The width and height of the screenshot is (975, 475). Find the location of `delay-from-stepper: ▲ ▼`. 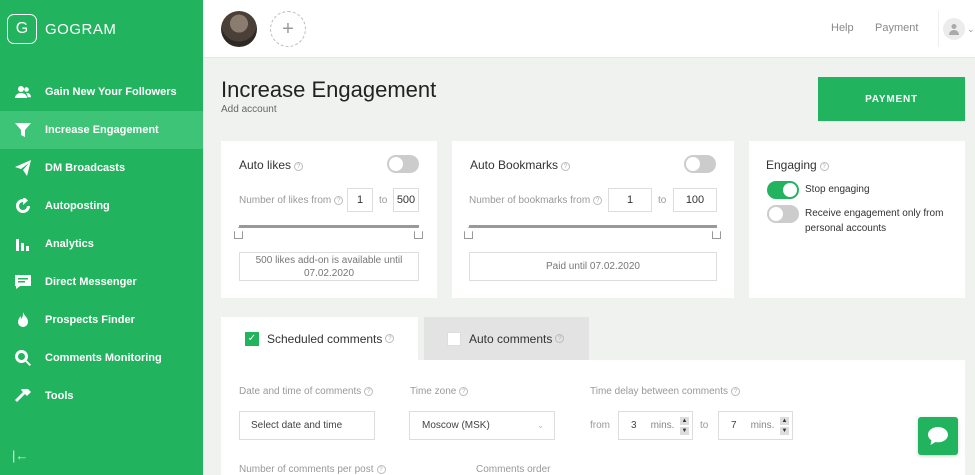

delay-from-stepper: ▲ ▼ is located at coordinates (684, 426).